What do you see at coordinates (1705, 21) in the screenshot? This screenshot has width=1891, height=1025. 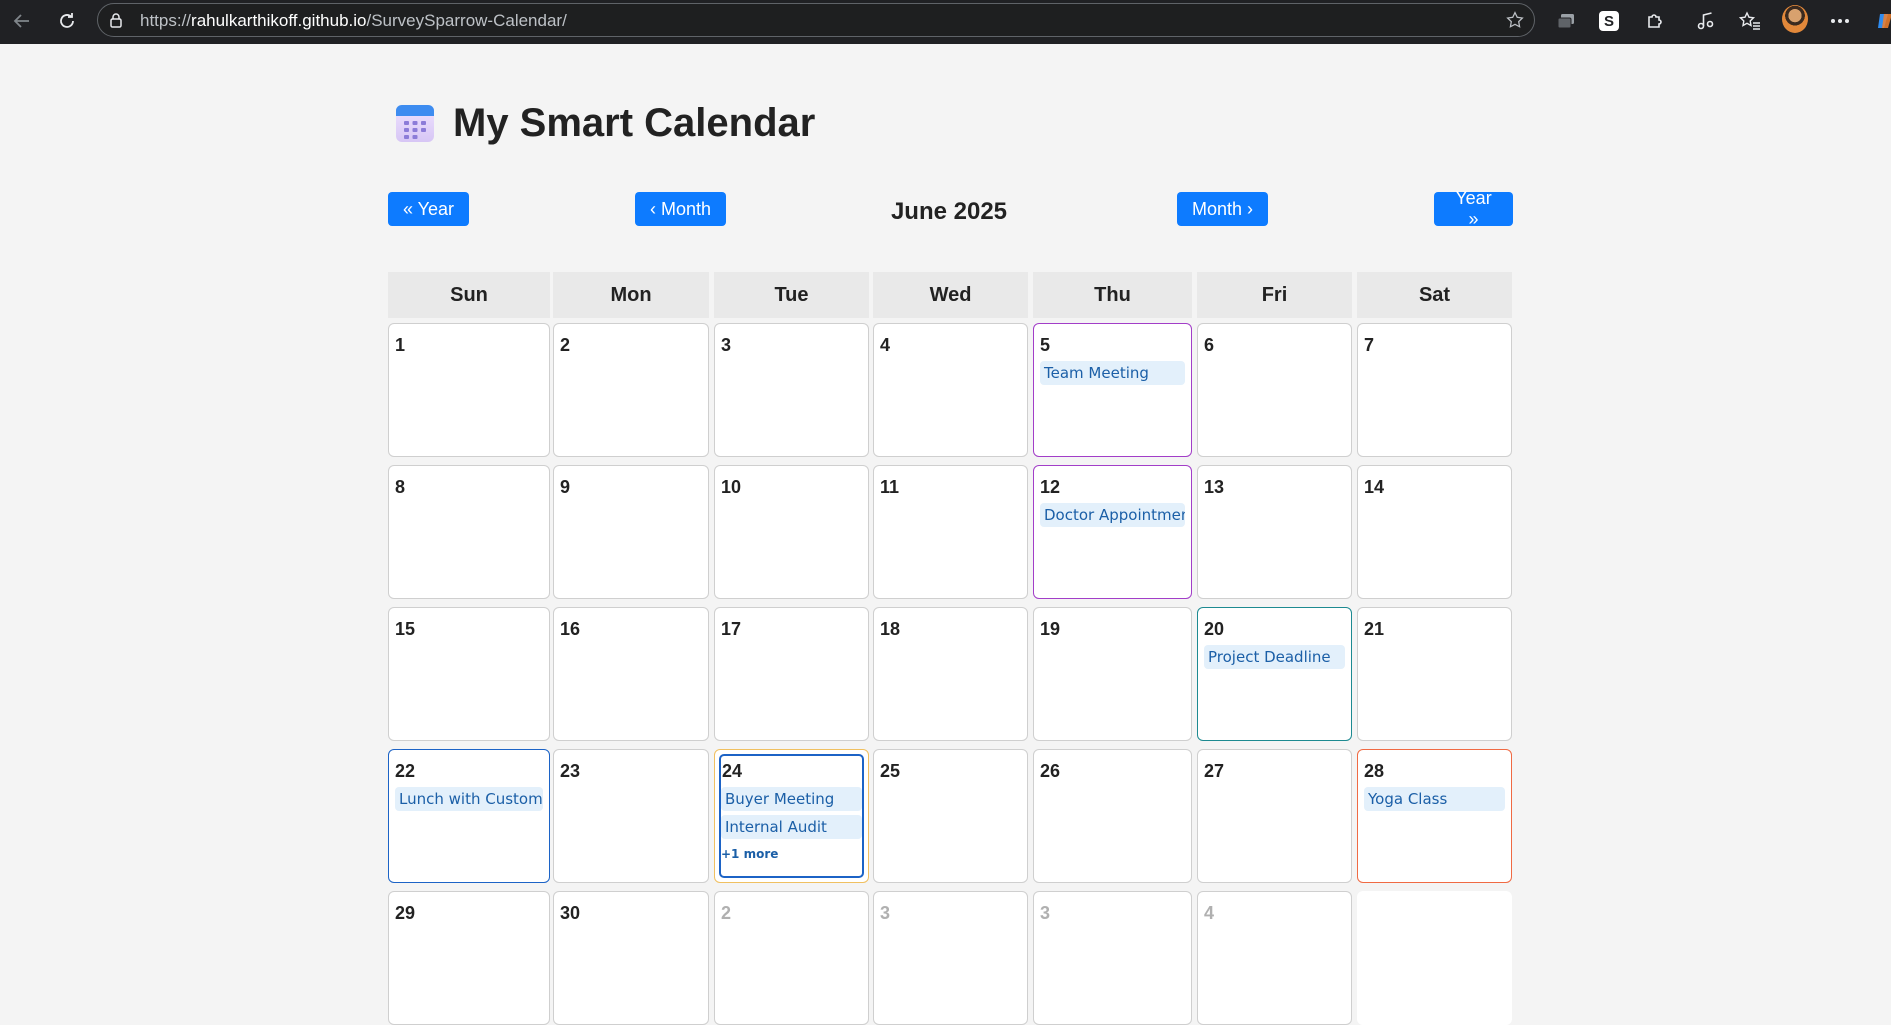 I see `media-control-icon` at bounding box center [1705, 21].